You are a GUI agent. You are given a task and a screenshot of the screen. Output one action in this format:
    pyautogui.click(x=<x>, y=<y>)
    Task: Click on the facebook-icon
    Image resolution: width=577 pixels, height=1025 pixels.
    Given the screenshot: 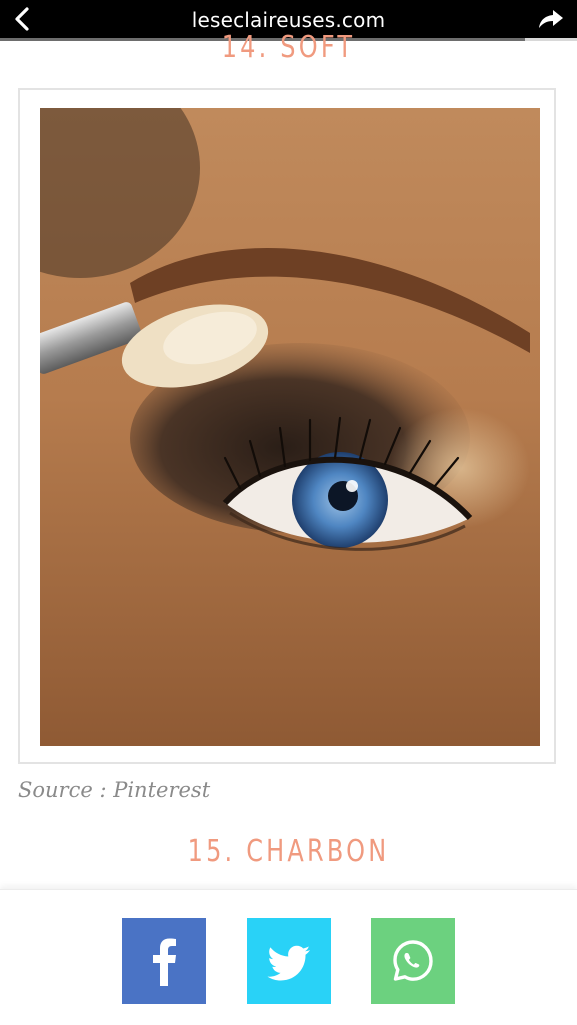 What is the action you would take?
    pyautogui.click(x=164, y=961)
    